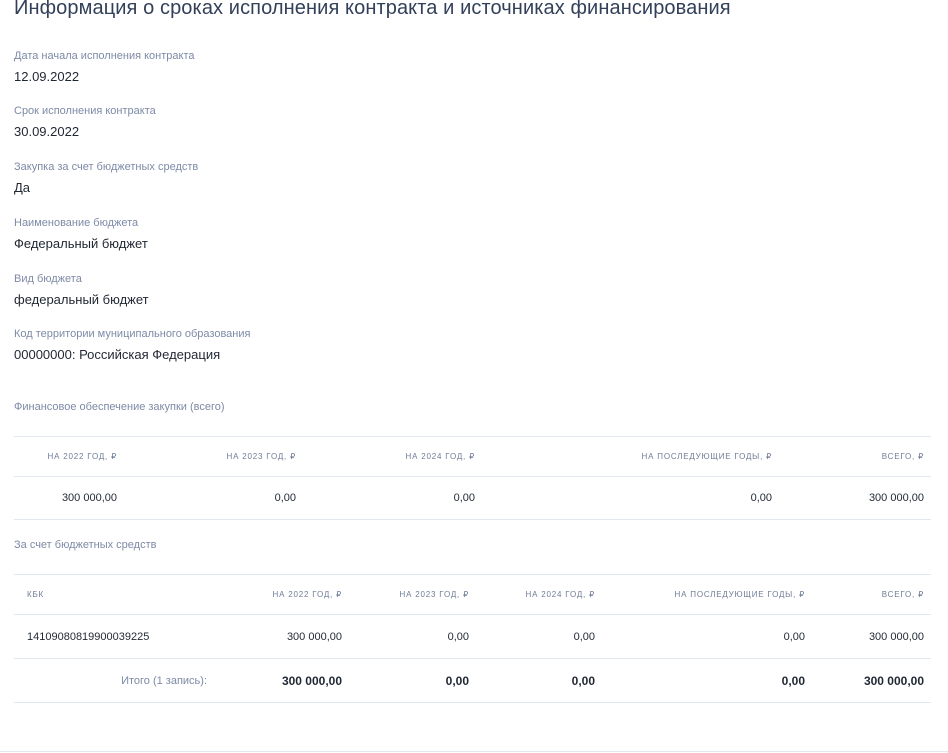 The image size is (948, 753). Describe the element at coordinates (114, 594) in the screenshot. I see `column-header-kbk: КБК` at that location.